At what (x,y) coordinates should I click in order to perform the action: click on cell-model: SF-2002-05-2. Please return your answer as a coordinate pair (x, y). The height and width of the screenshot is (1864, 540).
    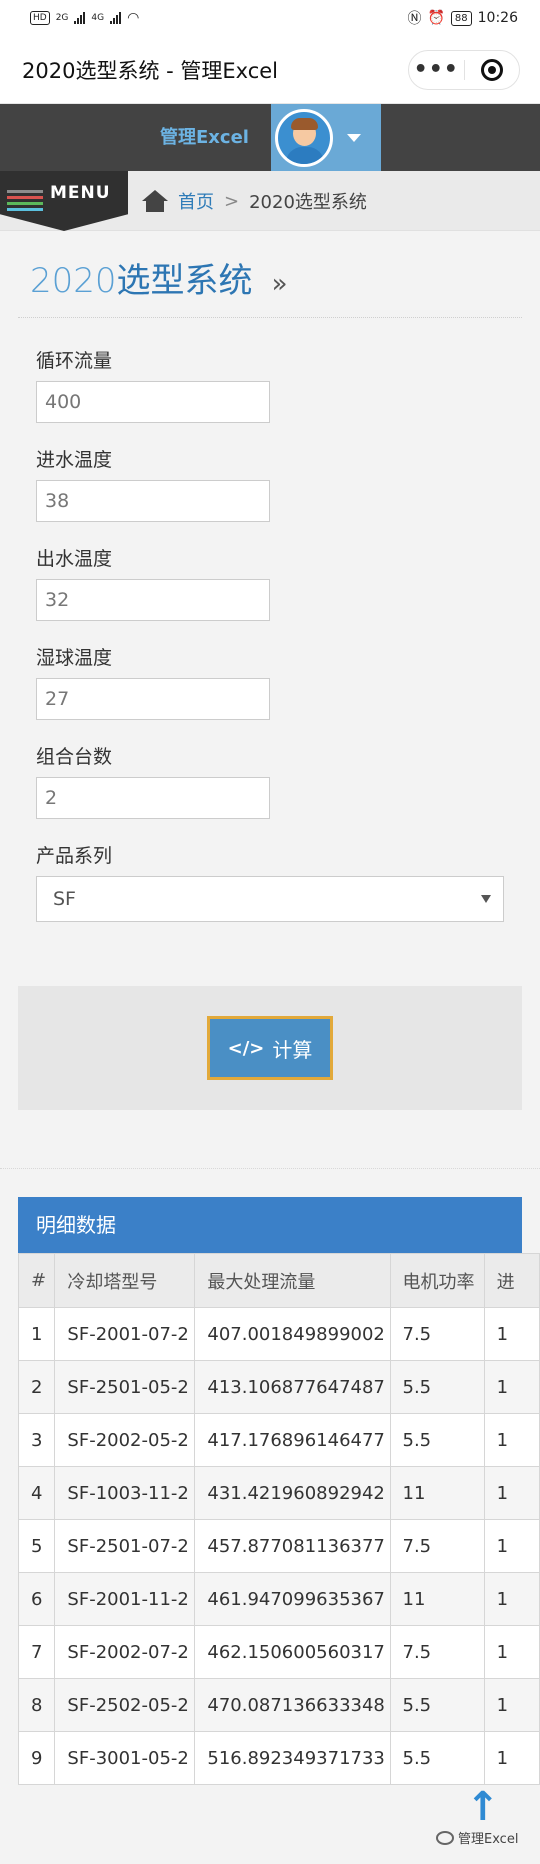
    Looking at the image, I should click on (125, 1440).